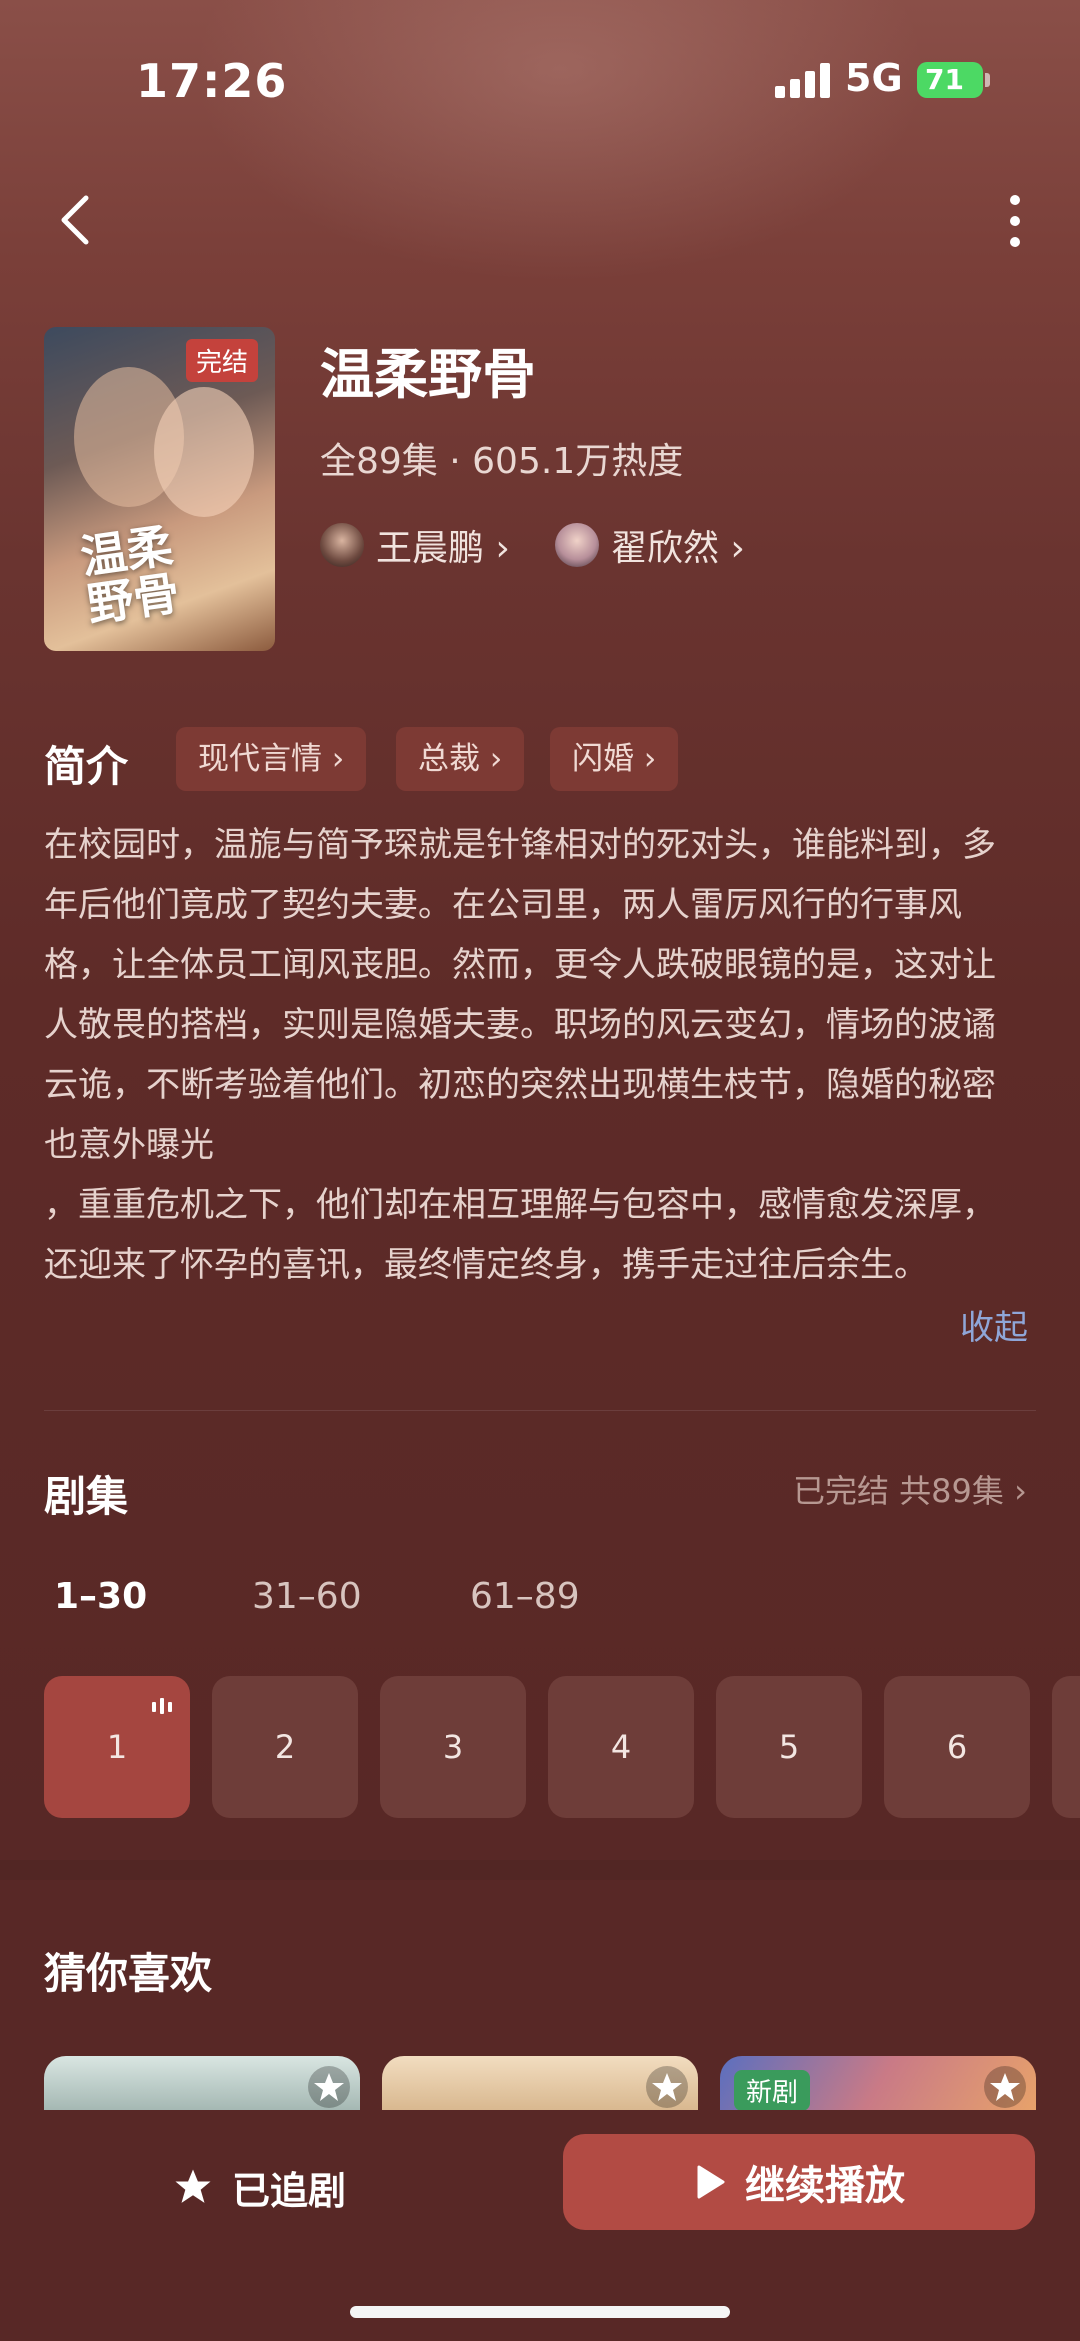 This screenshot has height=2341, width=1080. I want to click on poster-figure, so click(204, 452).